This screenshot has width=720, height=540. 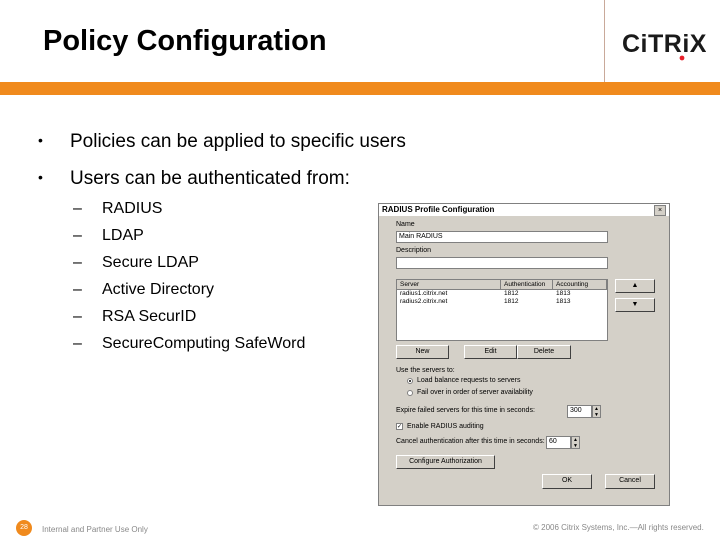 I want to click on accent-bar, so click(x=360, y=88).